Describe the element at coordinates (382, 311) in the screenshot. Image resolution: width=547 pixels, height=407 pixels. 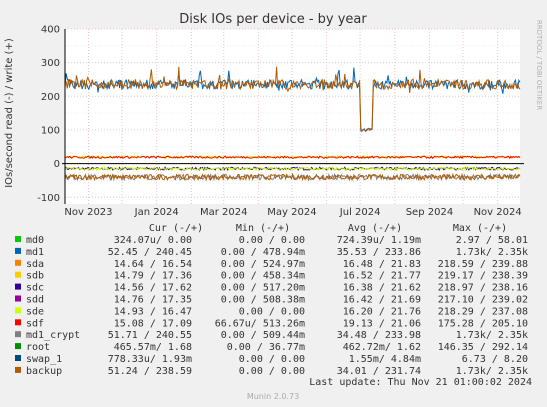
I see `legend-value: 16.20 / 21.76` at that location.